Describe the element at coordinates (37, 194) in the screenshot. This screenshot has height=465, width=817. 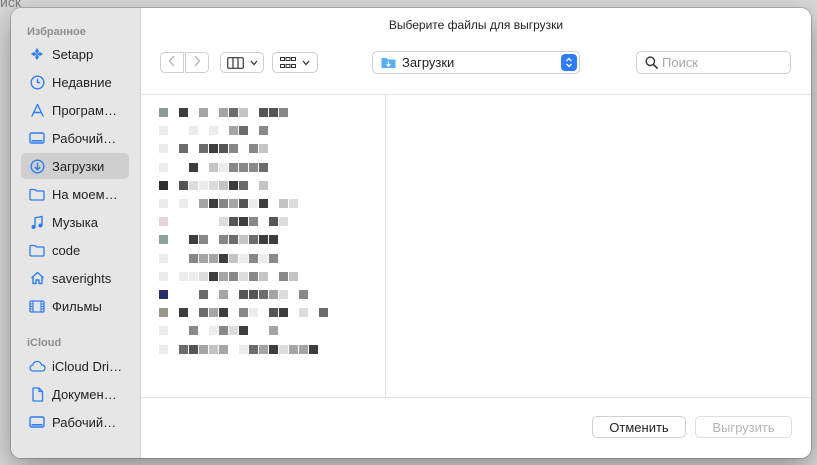
I see `folder-icon` at that location.